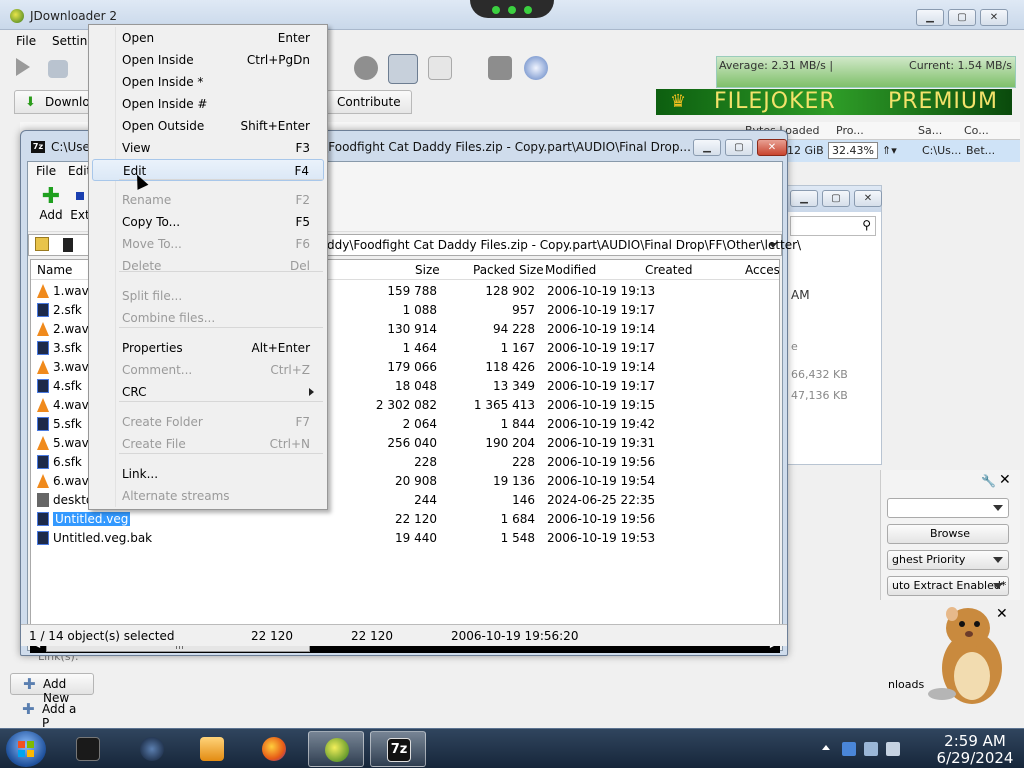 This screenshot has width=1024, height=768. I want to click on menu-item-open-inside: Open Inside Ctrl+PgDn, so click(208, 60).